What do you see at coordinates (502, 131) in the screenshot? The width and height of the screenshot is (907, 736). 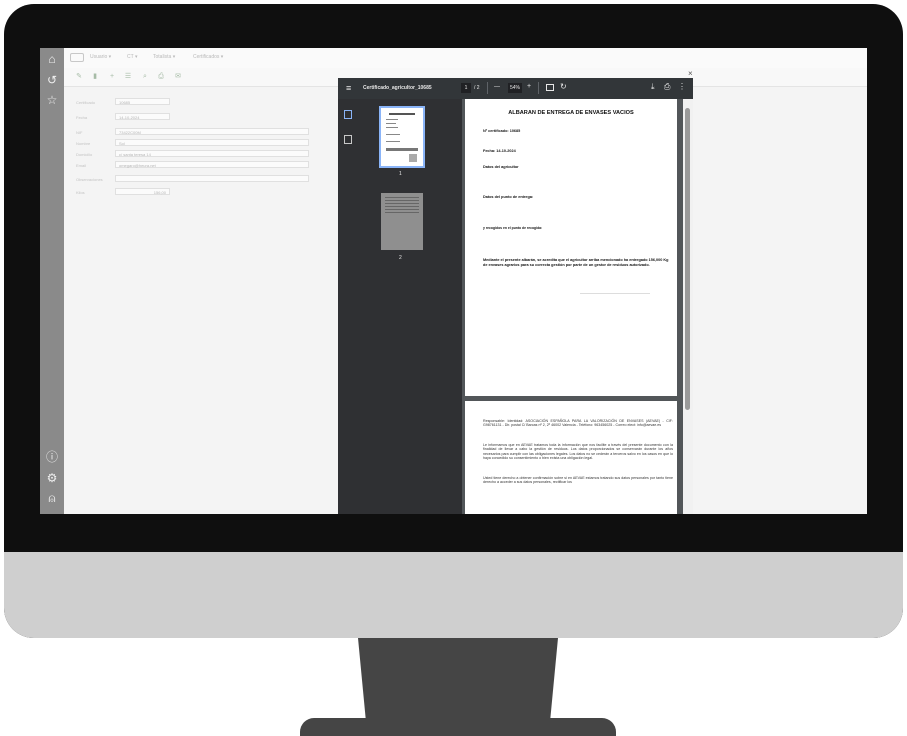 I see `doc-certificate-number: Nº certificado: 10685` at bounding box center [502, 131].